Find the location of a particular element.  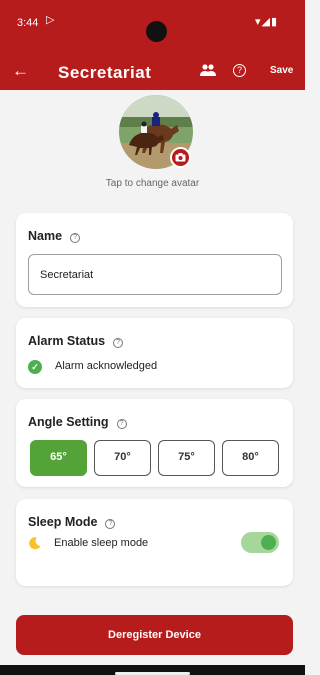

page-title: Secretariat is located at coordinates (105, 72).